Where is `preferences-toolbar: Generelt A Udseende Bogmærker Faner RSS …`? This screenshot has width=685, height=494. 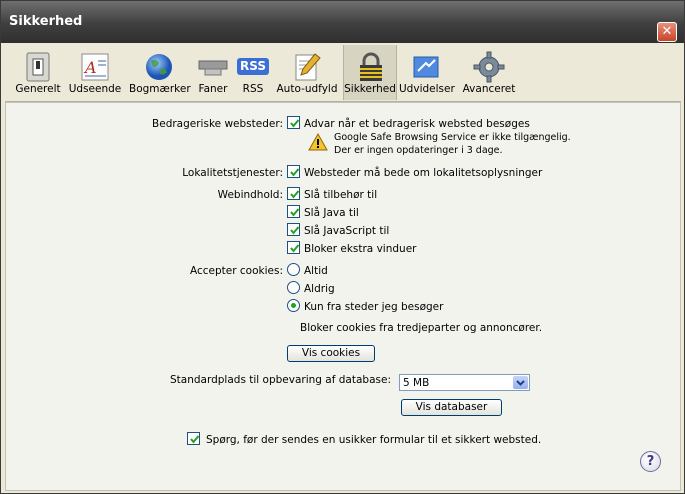
preferences-toolbar: Generelt A Udseende Bogmærker Faner RSS … is located at coordinates (343, 73).